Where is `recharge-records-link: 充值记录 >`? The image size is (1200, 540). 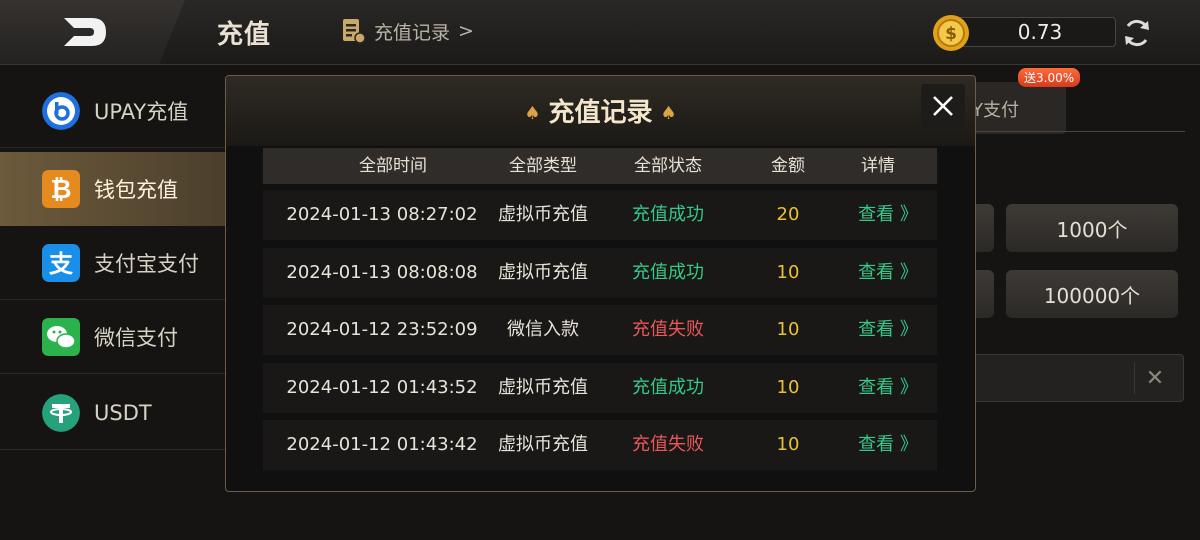 recharge-records-link: 充值记录 > is located at coordinates (407, 31).